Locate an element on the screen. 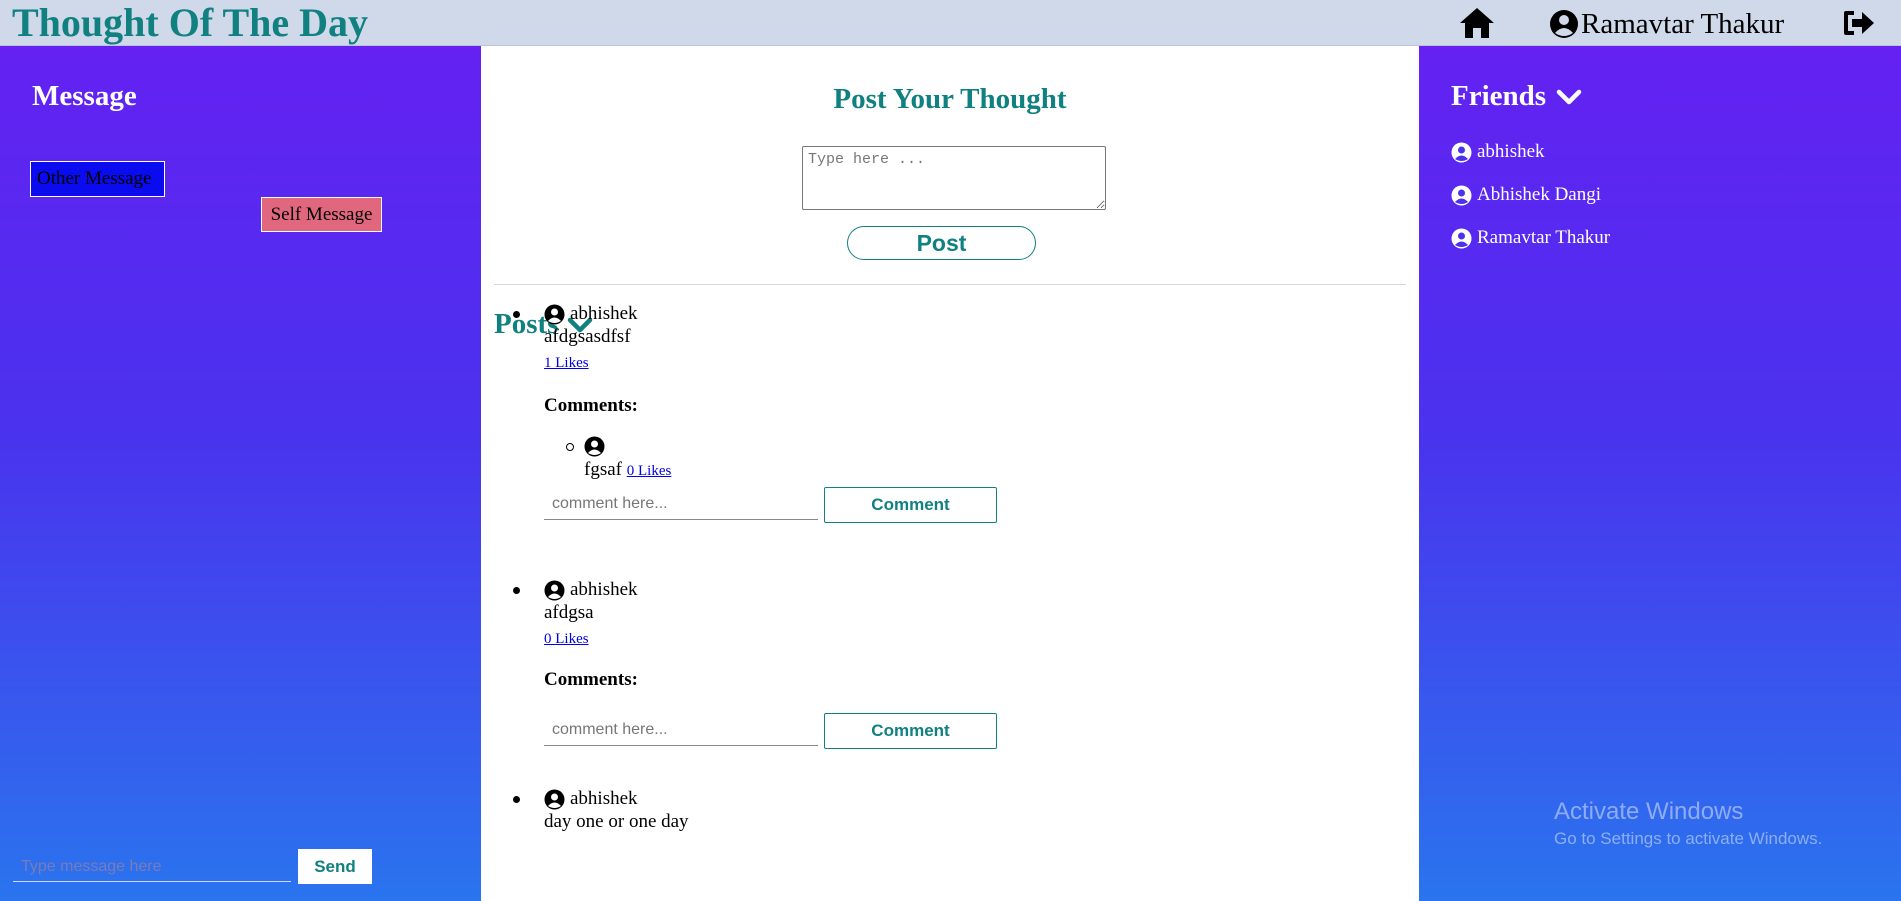  post-button: Post is located at coordinates (941, 243).